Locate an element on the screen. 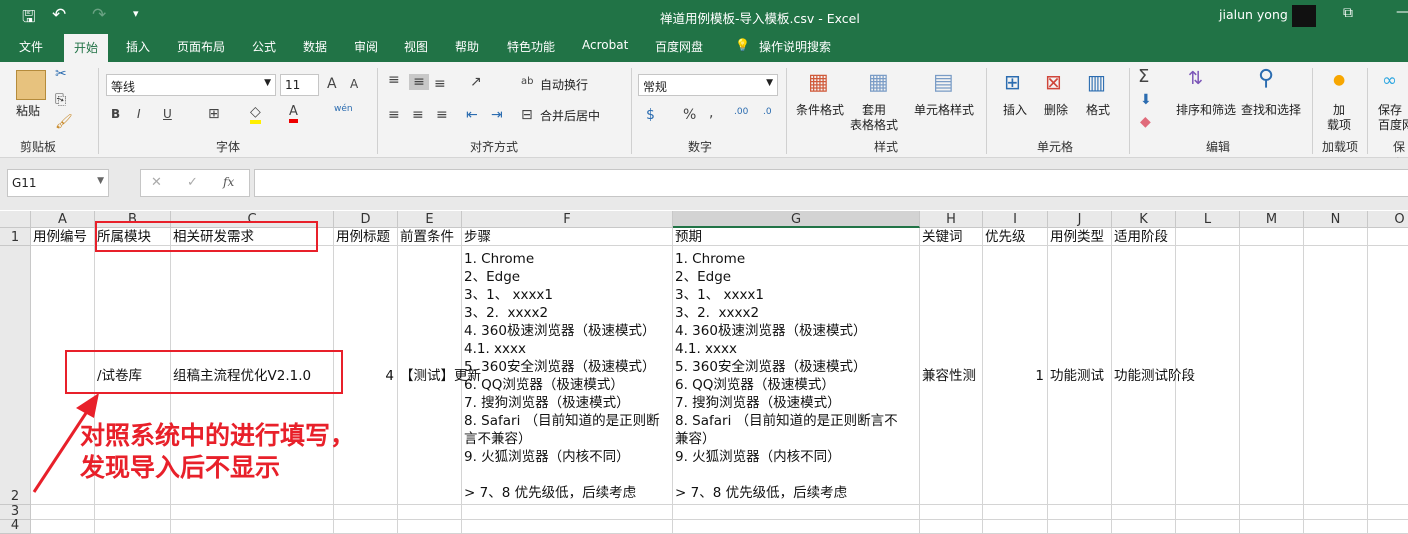 The width and height of the screenshot is (1408, 534). annotation-text-line1: 对照系统中的进行填写， is located at coordinates (218, 435).